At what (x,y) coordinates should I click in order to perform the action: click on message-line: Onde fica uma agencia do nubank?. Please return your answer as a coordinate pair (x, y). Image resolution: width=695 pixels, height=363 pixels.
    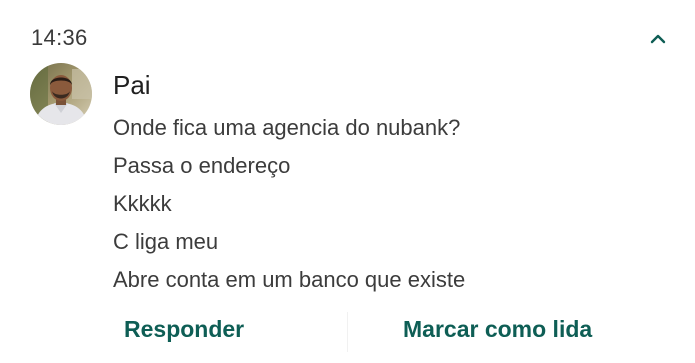
    Looking at the image, I should click on (287, 127).